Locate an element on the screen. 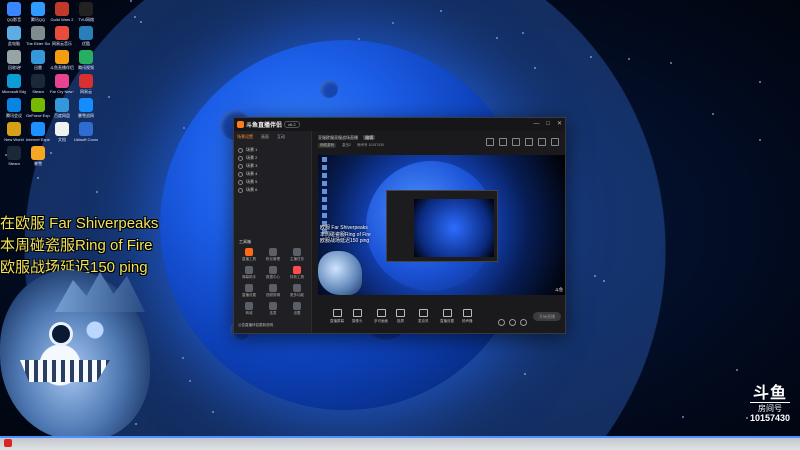  control-label: 投屏 is located at coordinates (400, 321).